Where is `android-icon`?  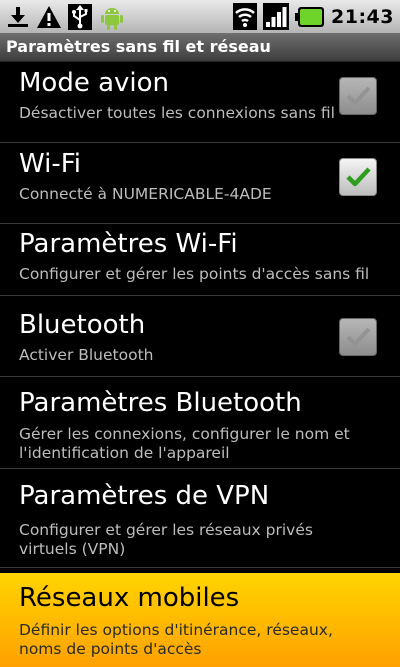 android-icon is located at coordinates (112, 17).